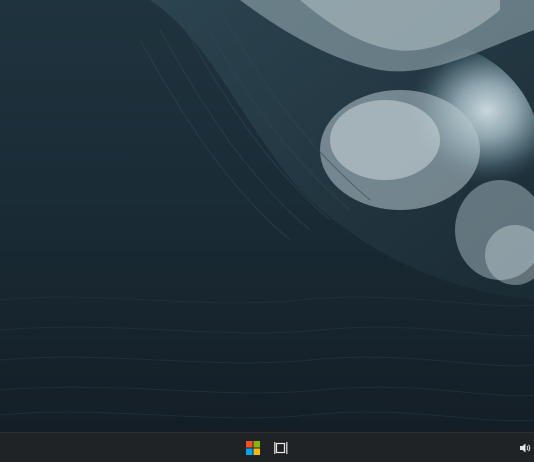  I want to click on taskbar, so click(267, 447).